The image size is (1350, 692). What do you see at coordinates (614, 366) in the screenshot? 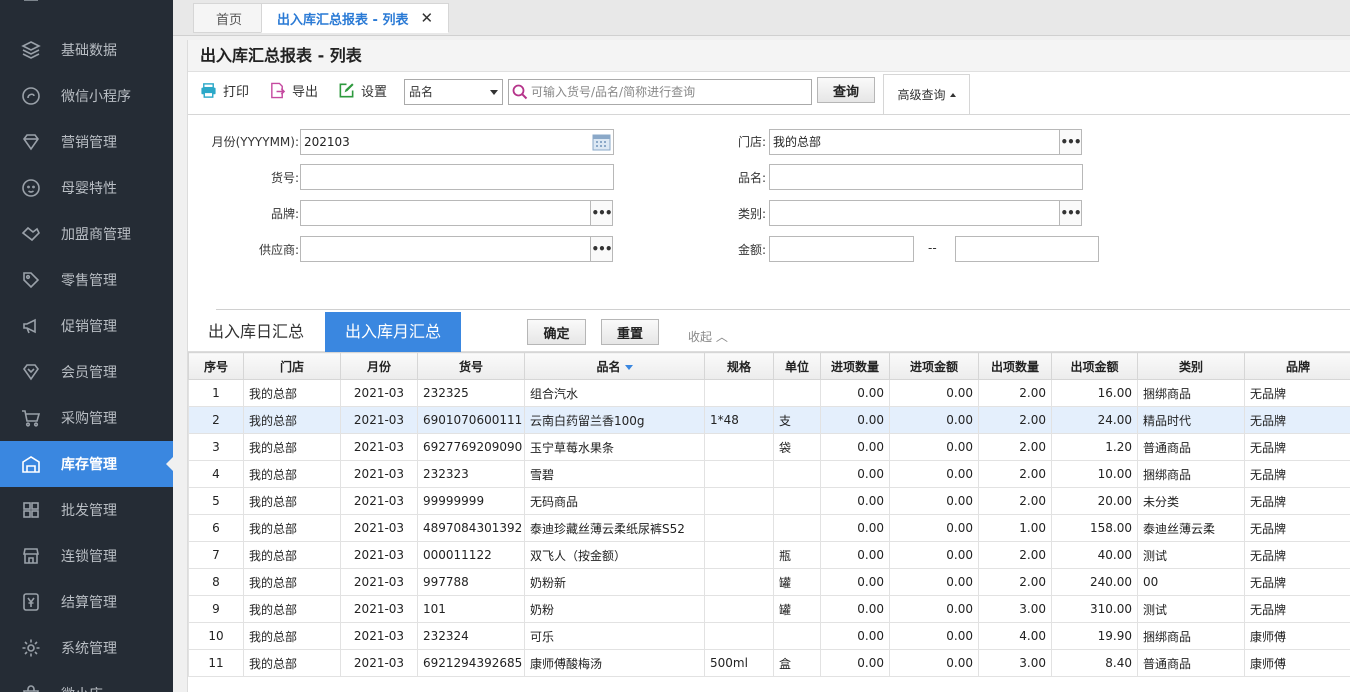
I see `column-header: 品名` at bounding box center [614, 366].